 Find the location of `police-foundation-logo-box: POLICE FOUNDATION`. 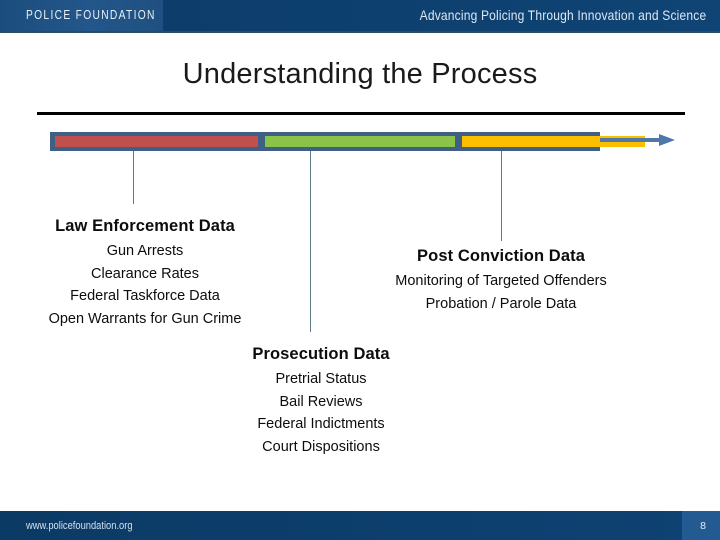

police-foundation-logo-box: POLICE FOUNDATION is located at coordinates (81, 15).